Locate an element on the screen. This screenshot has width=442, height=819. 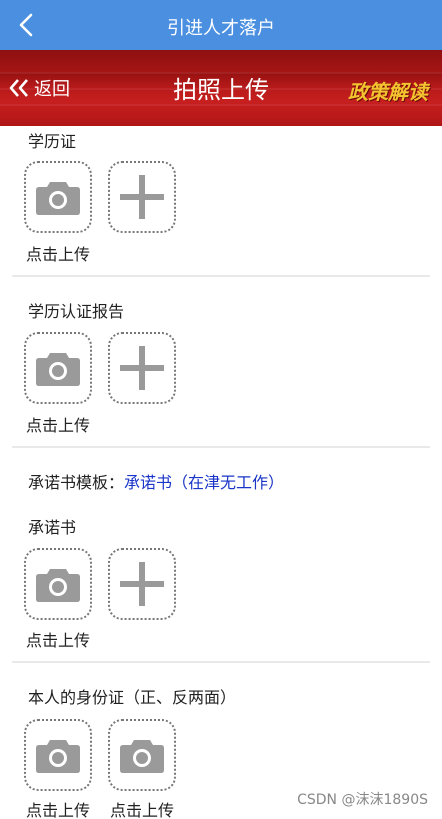
section-label-commitment: 承诺书 is located at coordinates (52, 527).